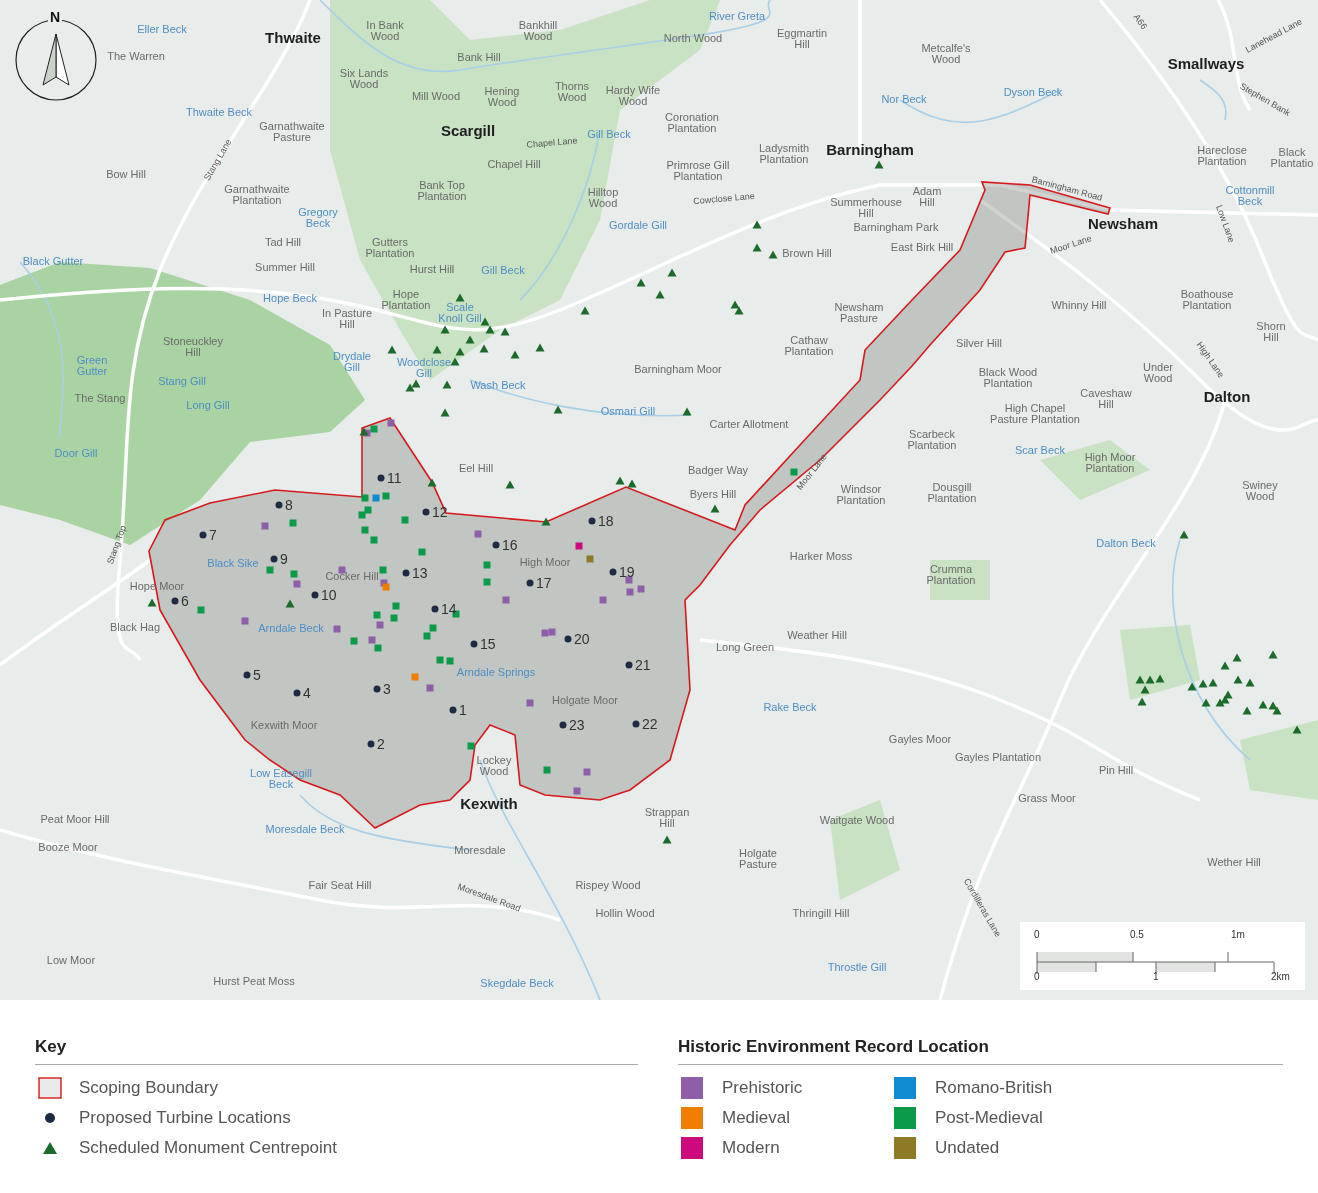 The image size is (1318, 1193). I want to click on water-label: Woodclose Gill, so click(424, 368).